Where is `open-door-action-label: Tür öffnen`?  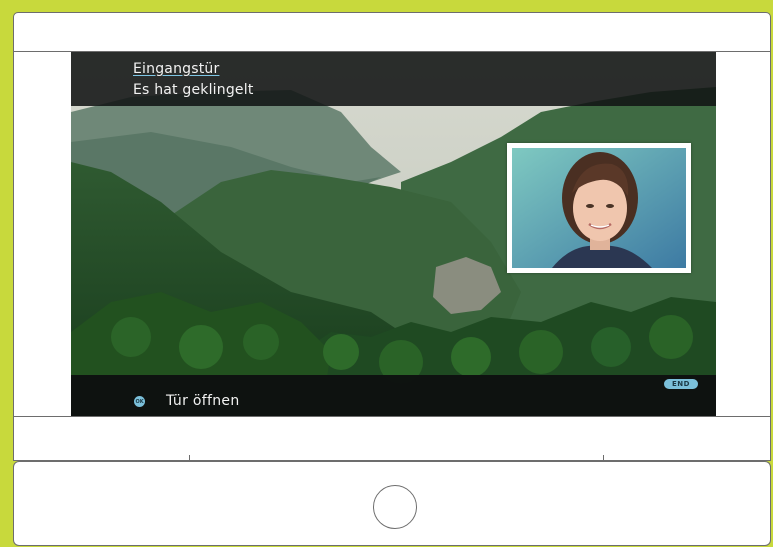 open-door-action-label: Tür öffnen is located at coordinates (203, 401).